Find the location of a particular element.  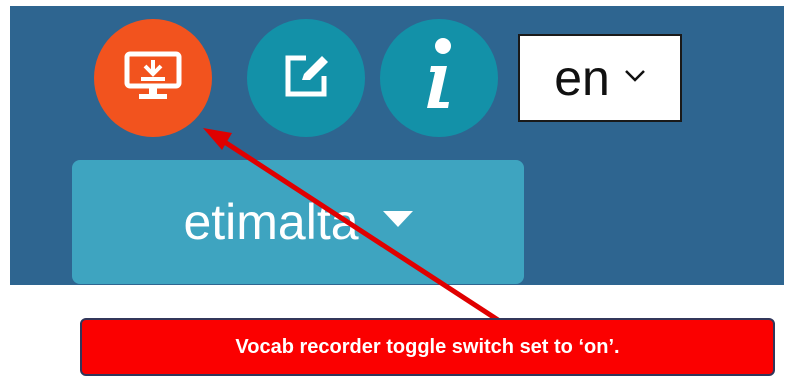

monitor-download-icon is located at coordinates (153, 78).